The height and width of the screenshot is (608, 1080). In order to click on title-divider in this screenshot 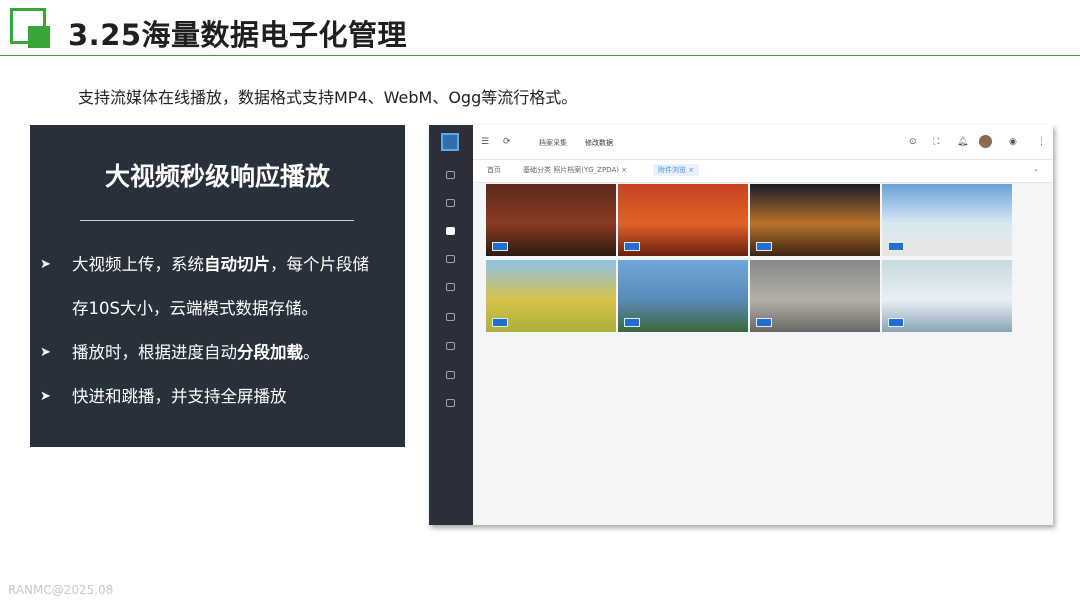, I will do `click(540, 55)`.